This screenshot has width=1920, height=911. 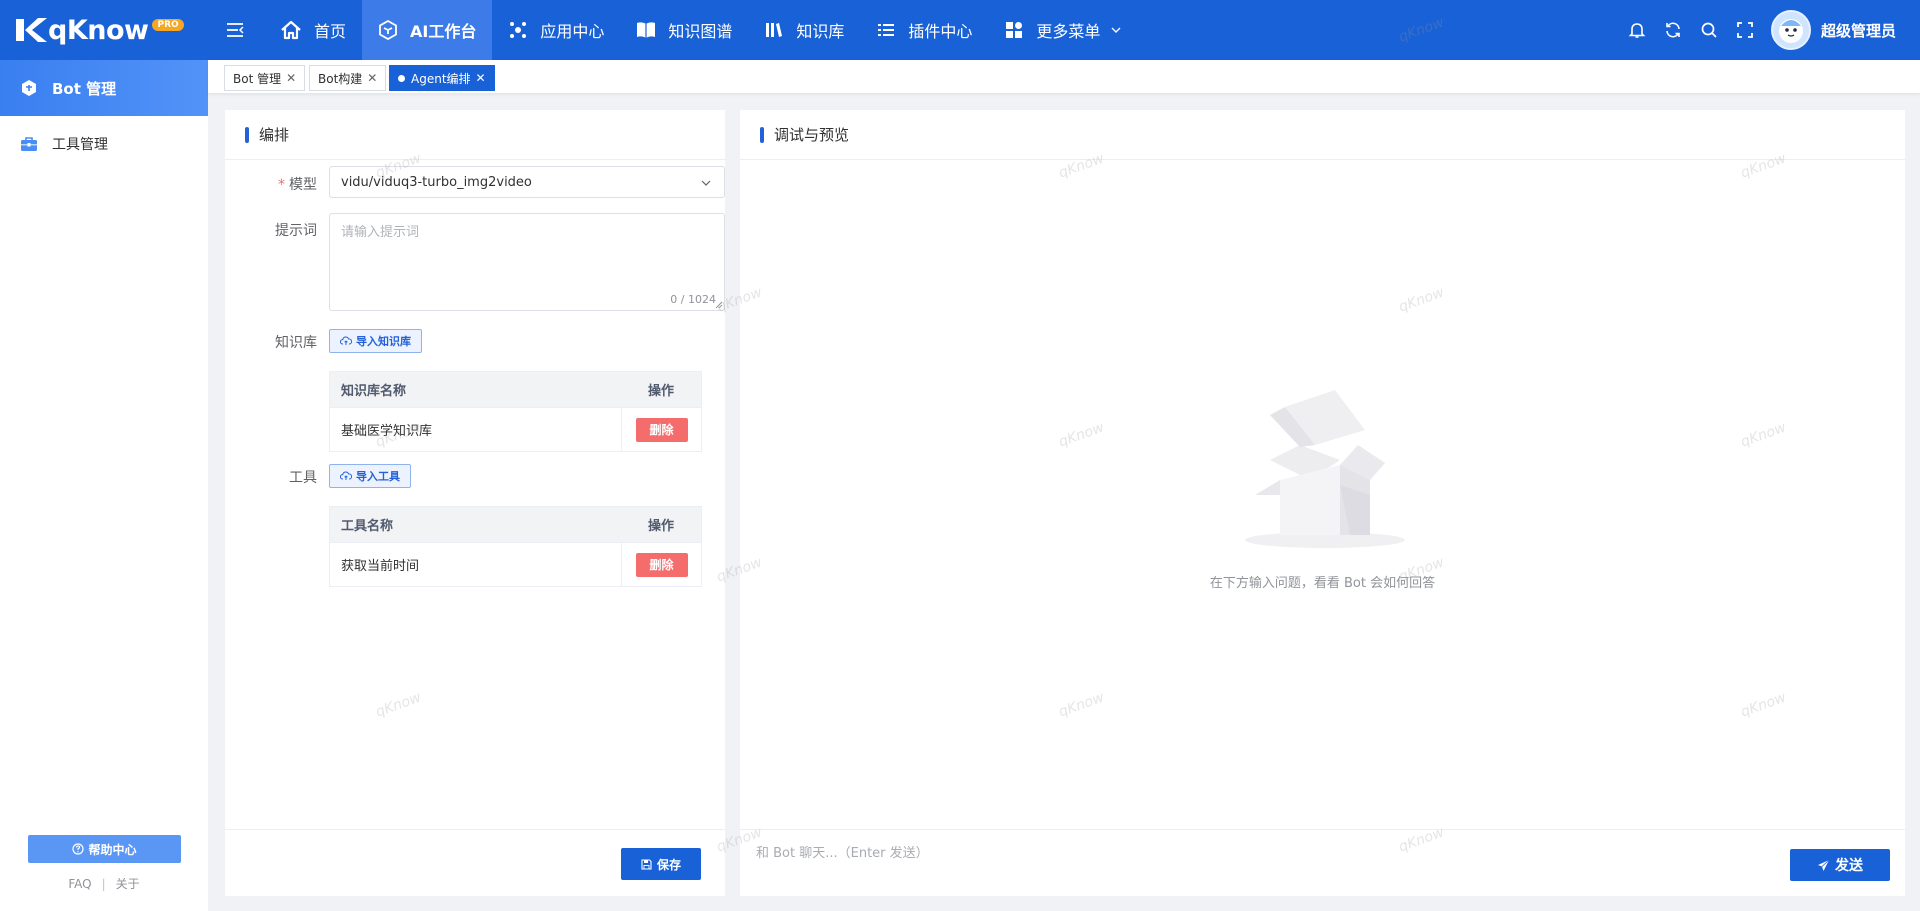 I want to click on avatar, so click(x=1790, y=30).